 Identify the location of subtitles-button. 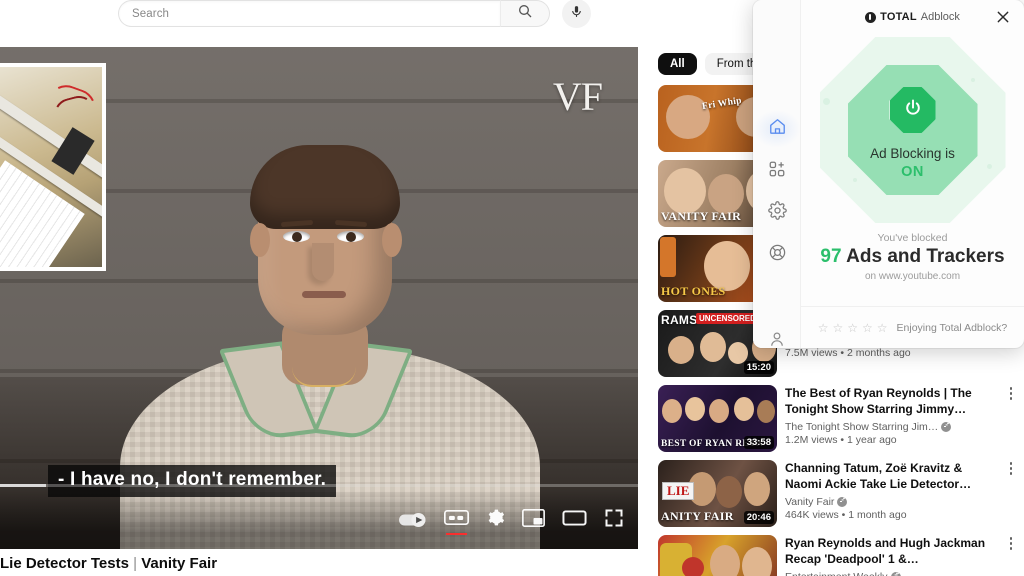
(456, 522).